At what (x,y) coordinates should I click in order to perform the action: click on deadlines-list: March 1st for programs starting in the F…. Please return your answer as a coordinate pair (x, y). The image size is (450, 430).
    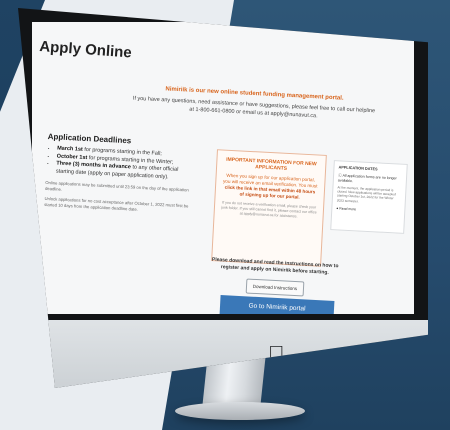
    Looking at the image, I should click on (121, 164).